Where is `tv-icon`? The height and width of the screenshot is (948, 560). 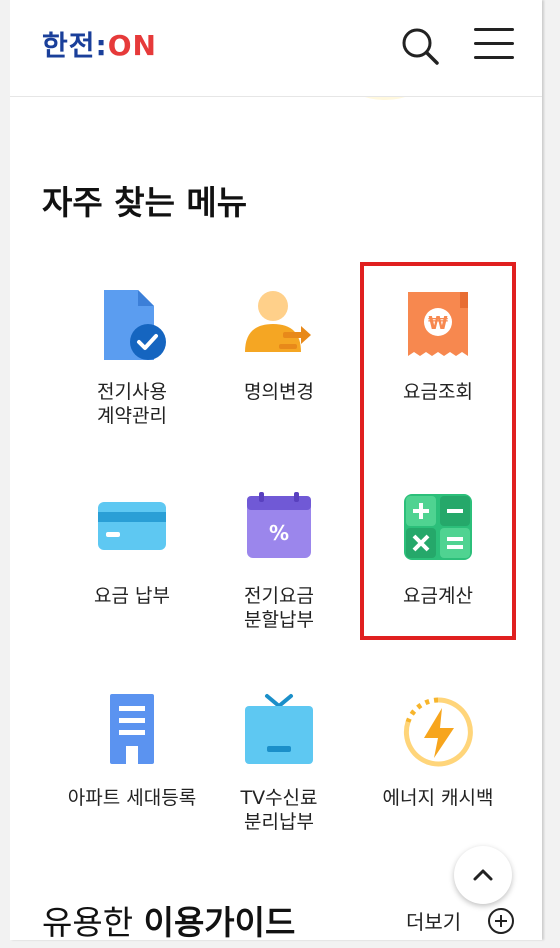 tv-icon is located at coordinates (279, 732).